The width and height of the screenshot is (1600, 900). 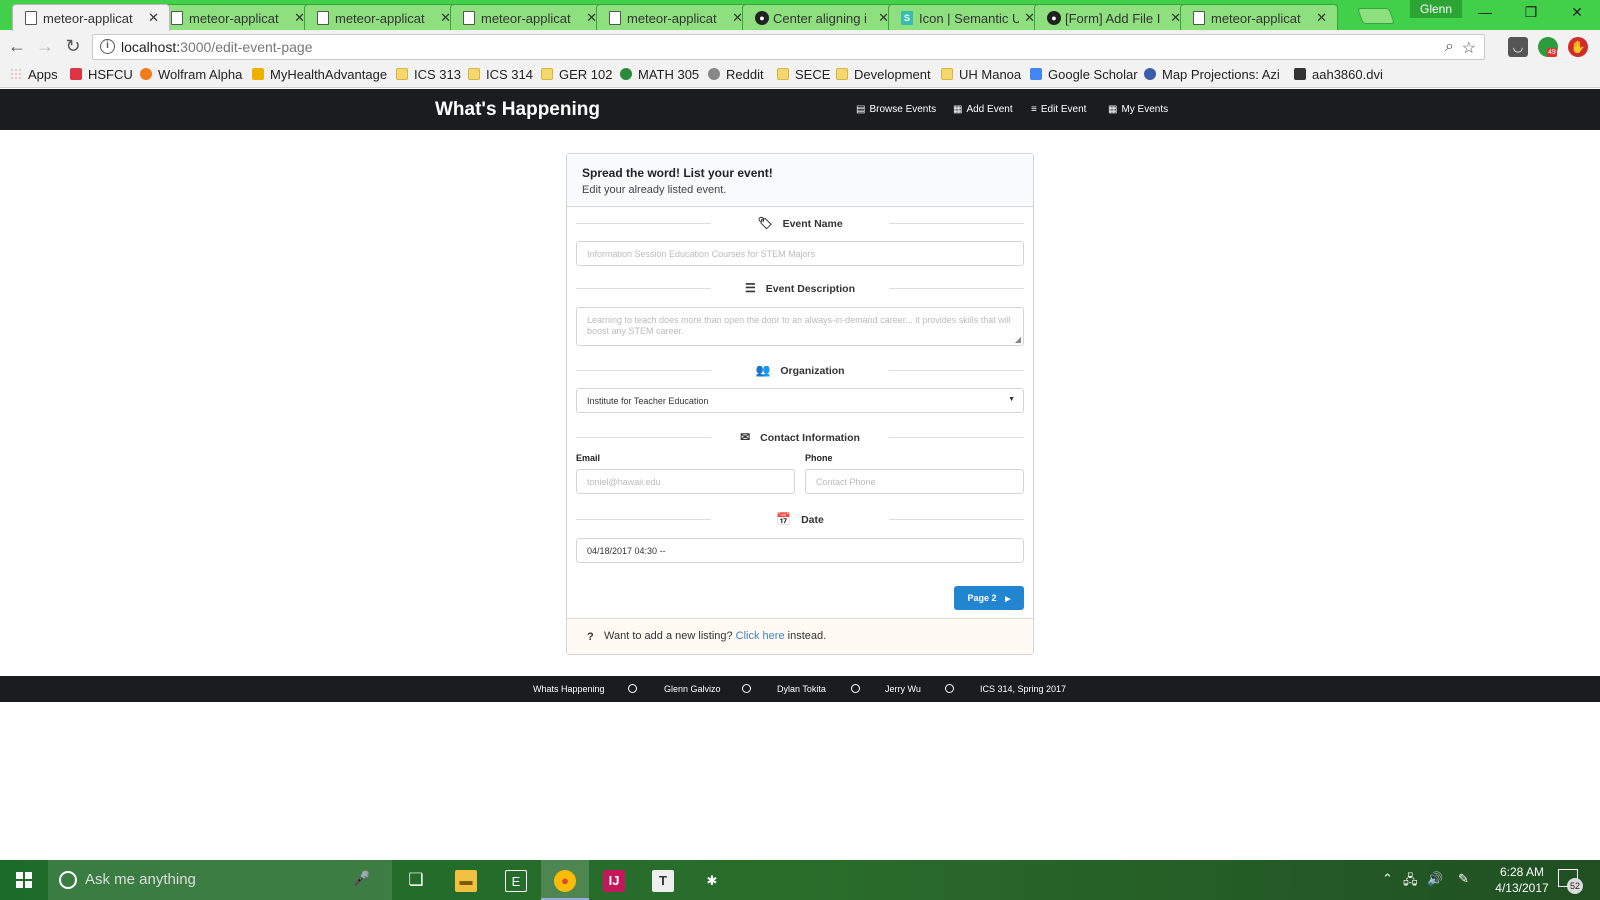 I want to click on bookmark-reddit: Reddit, so click(x=736, y=74).